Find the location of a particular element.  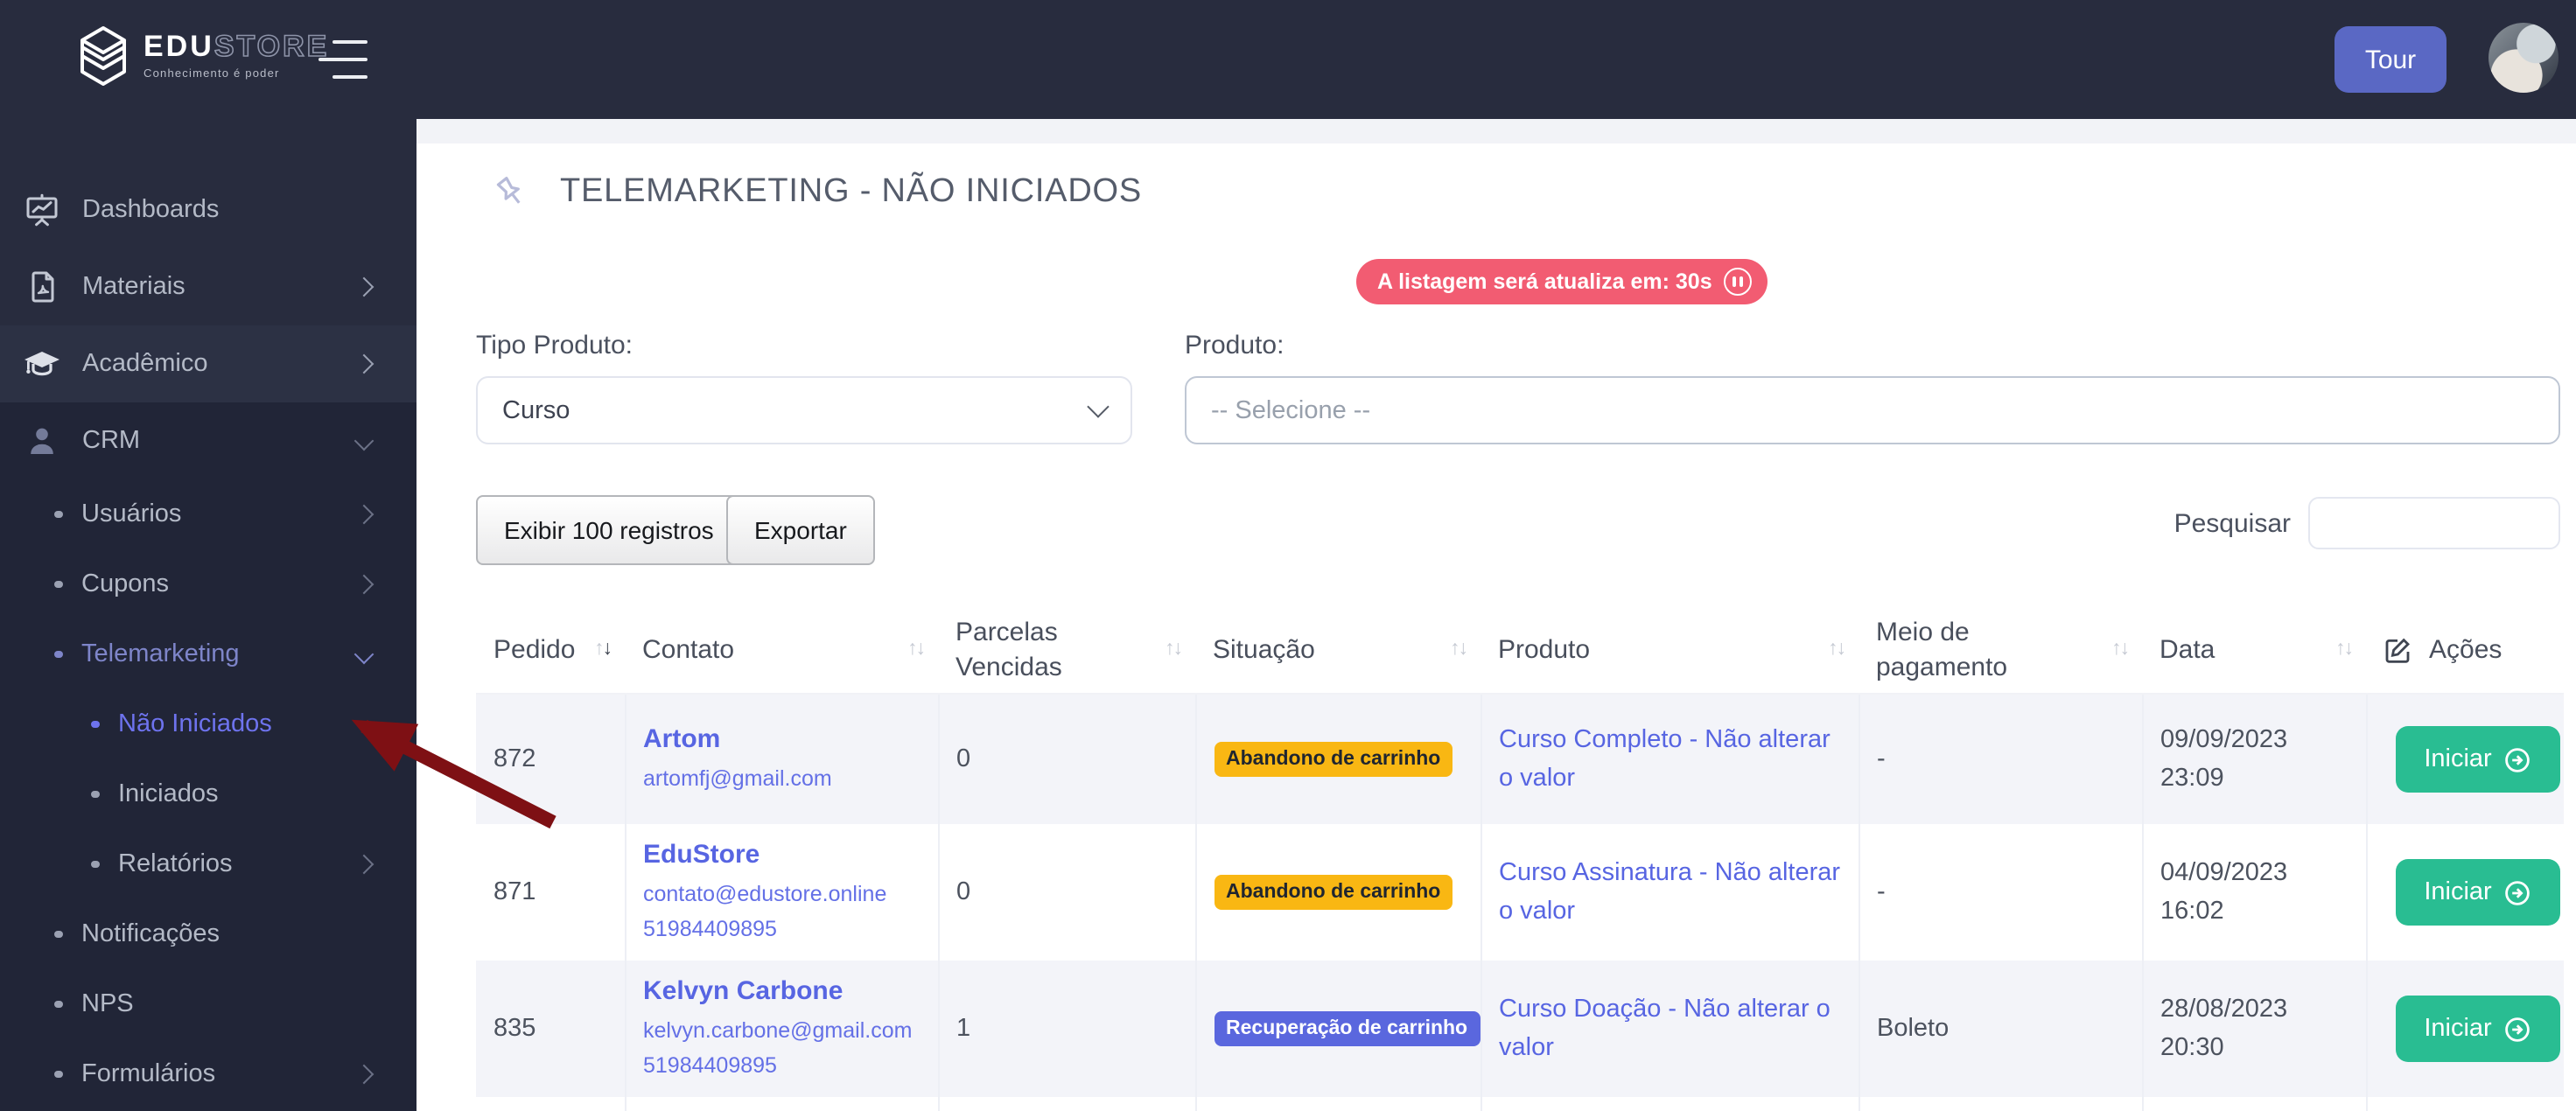

contact-email: artomfj@gmail.com is located at coordinates (783, 779).